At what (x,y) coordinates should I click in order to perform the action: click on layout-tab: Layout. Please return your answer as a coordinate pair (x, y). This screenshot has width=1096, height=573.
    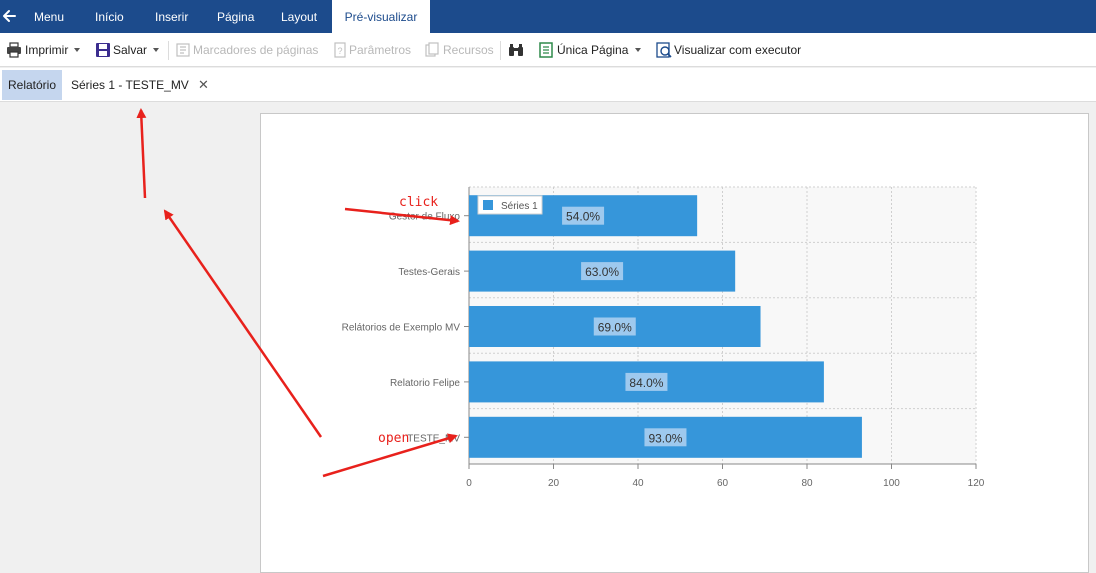
    Looking at the image, I should click on (299, 16).